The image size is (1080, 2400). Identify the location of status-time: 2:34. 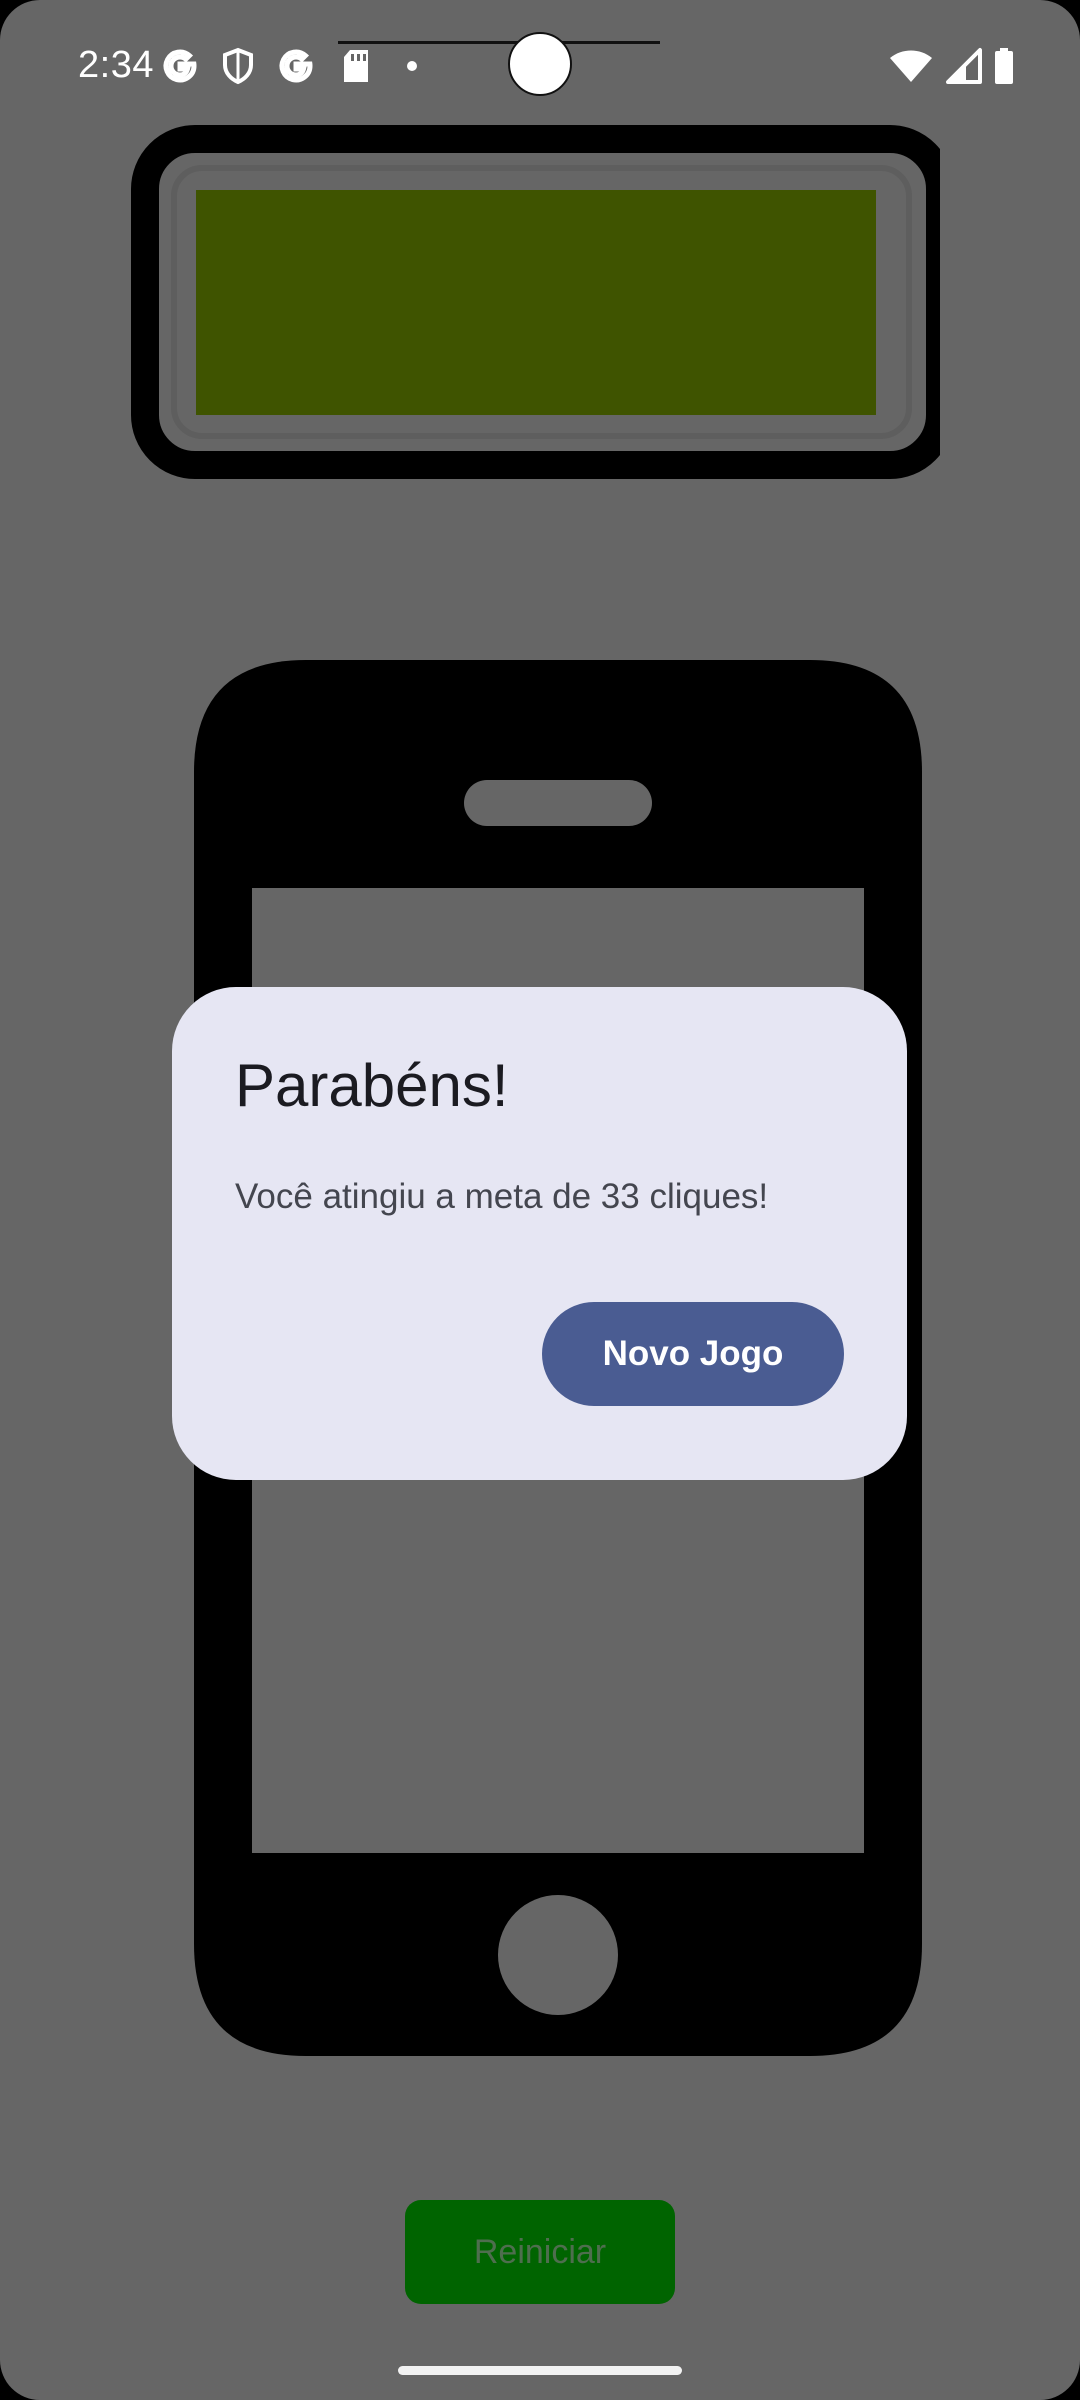
(116, 65).